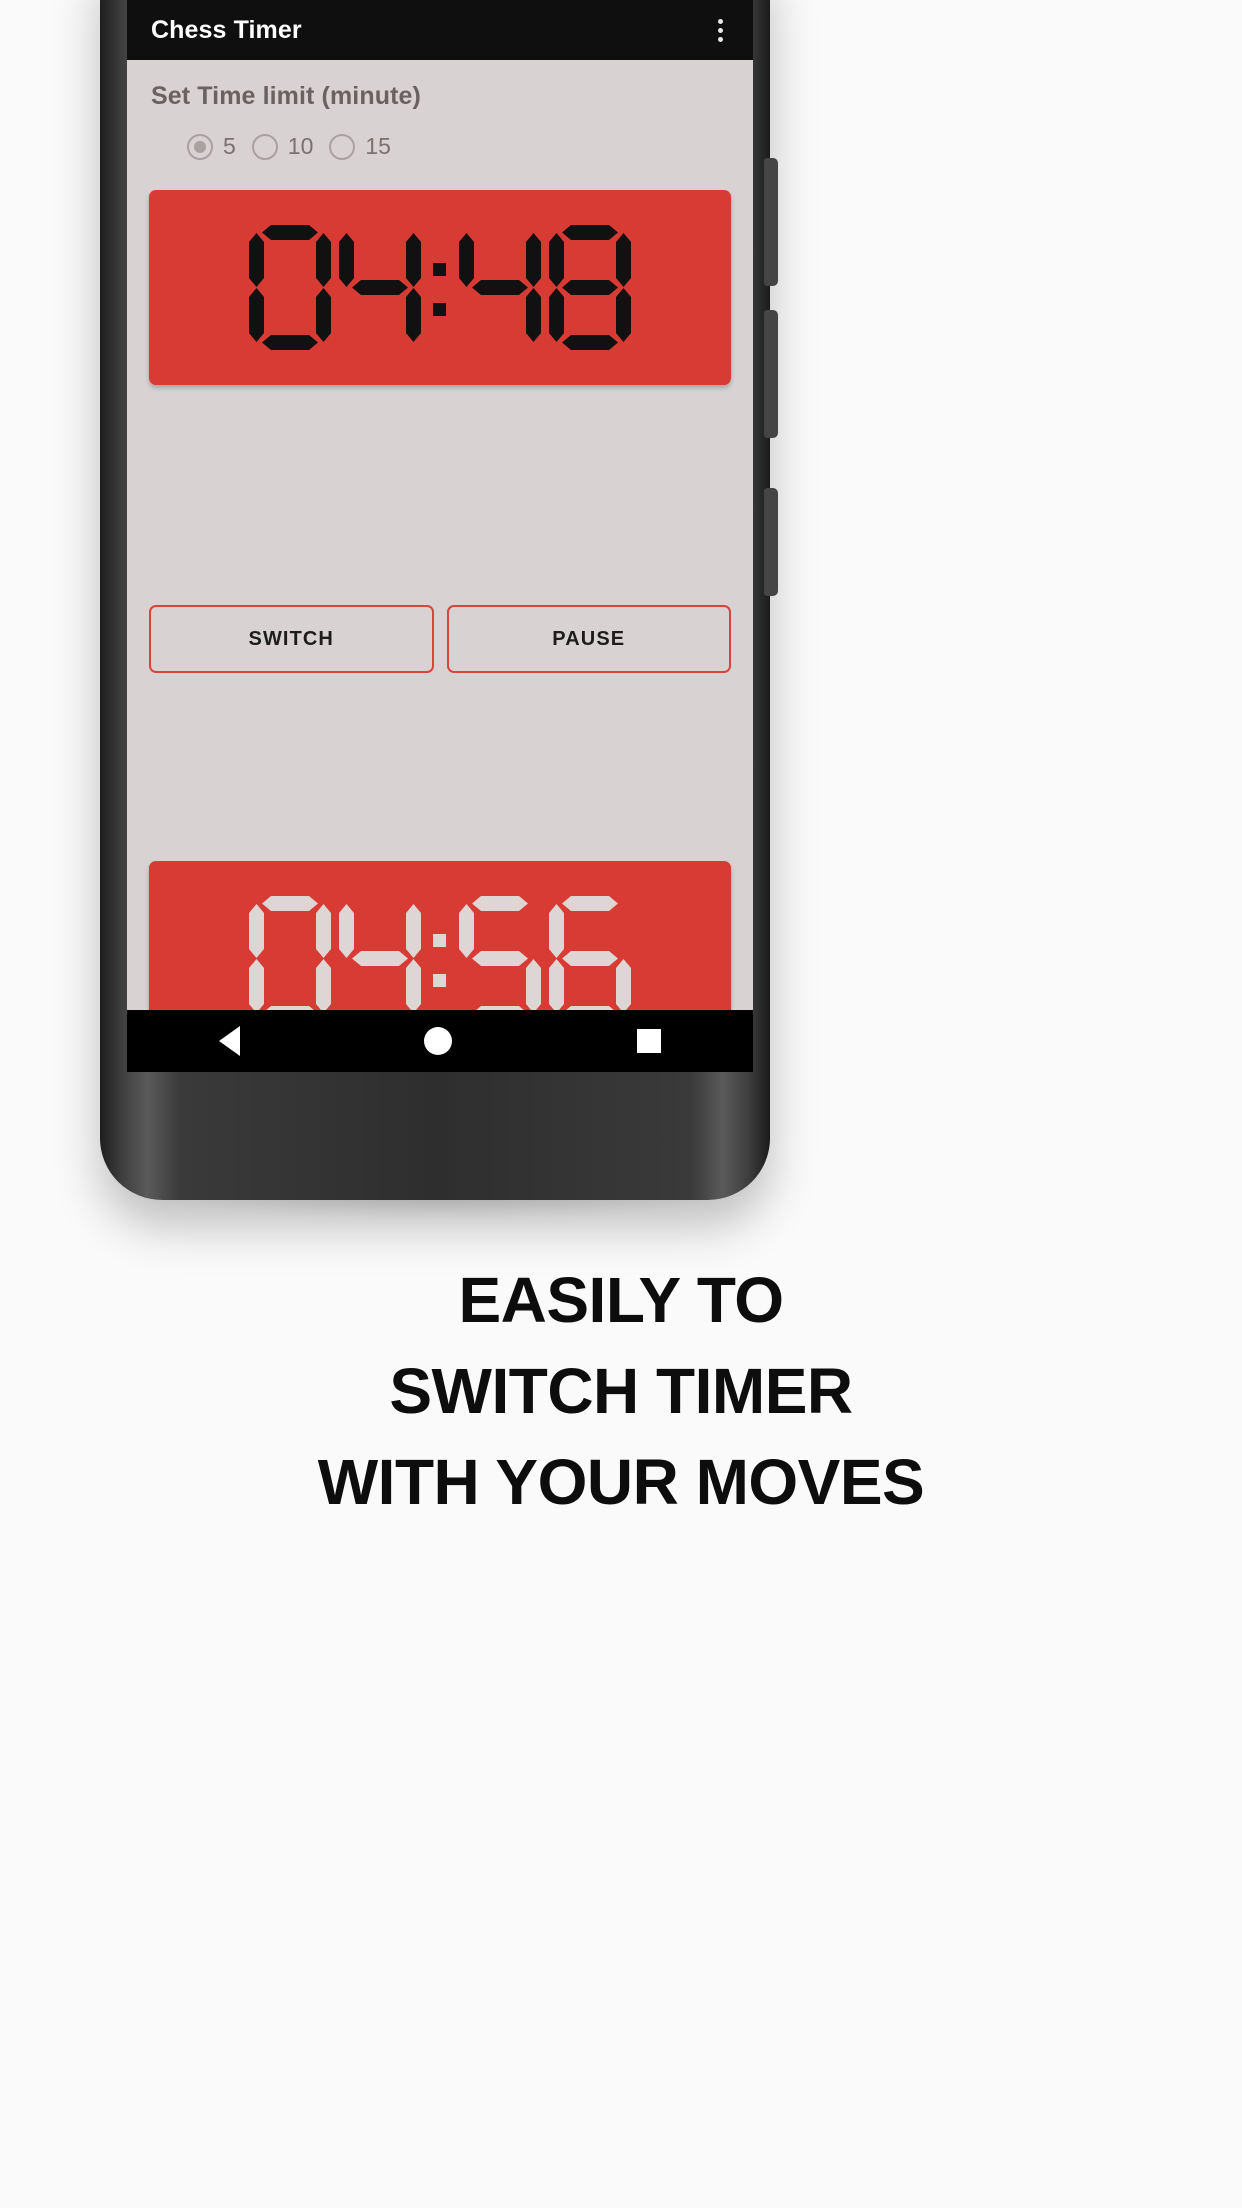 Image resolution: width=1242 pixels, height=2208 pixels. I want to click on power-button, so click(771, 542).